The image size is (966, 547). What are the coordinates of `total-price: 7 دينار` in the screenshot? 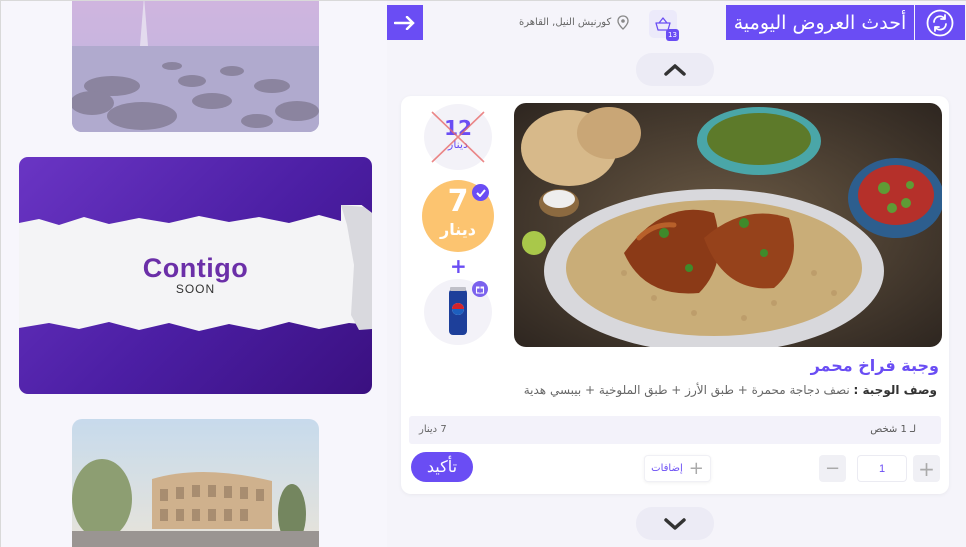 It's located at (433, 429).